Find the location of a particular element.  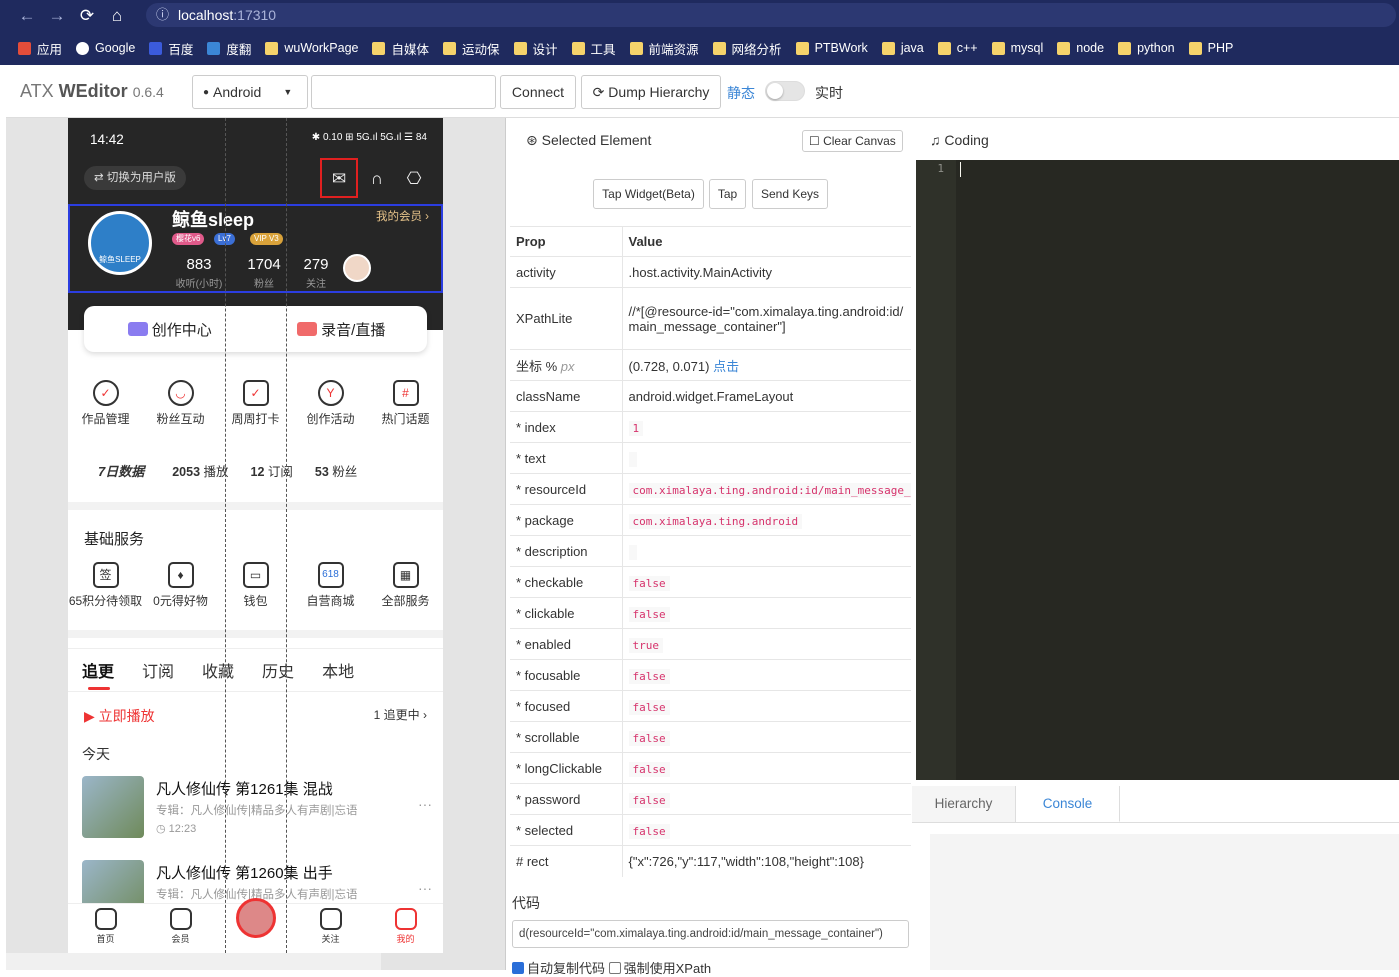

tab-follow: 追更 is located at coordinates (98, 674).